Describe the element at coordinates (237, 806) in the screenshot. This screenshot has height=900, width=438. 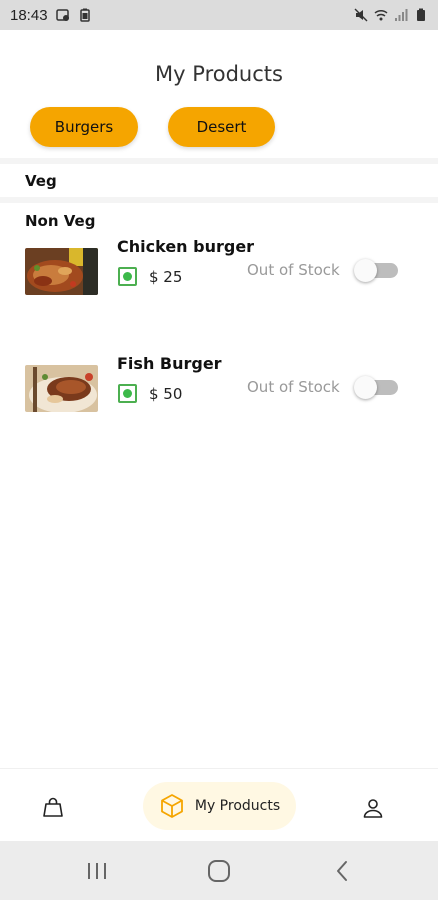
I see `nav-my-products-label: My Products` at that location.